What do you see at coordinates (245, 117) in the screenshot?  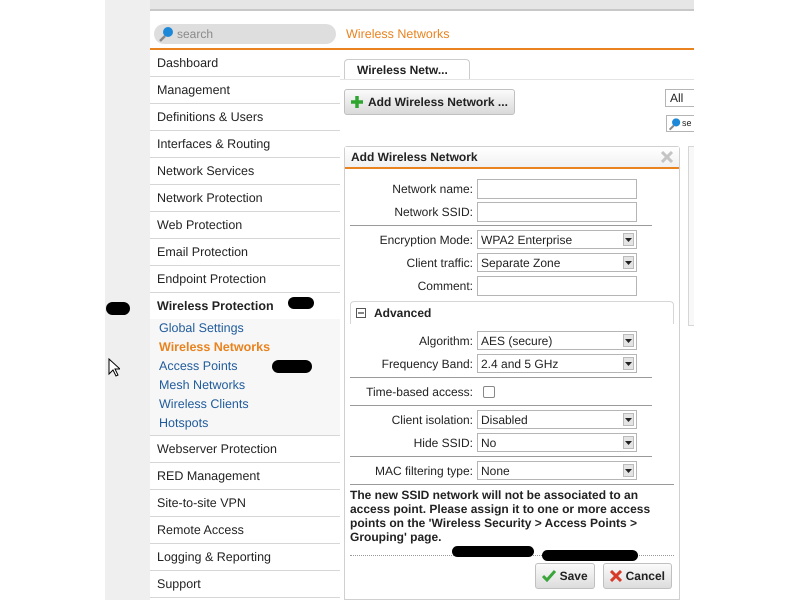 I see `sidebar-item: Definitions & Users` at bounding box center [245, 117].